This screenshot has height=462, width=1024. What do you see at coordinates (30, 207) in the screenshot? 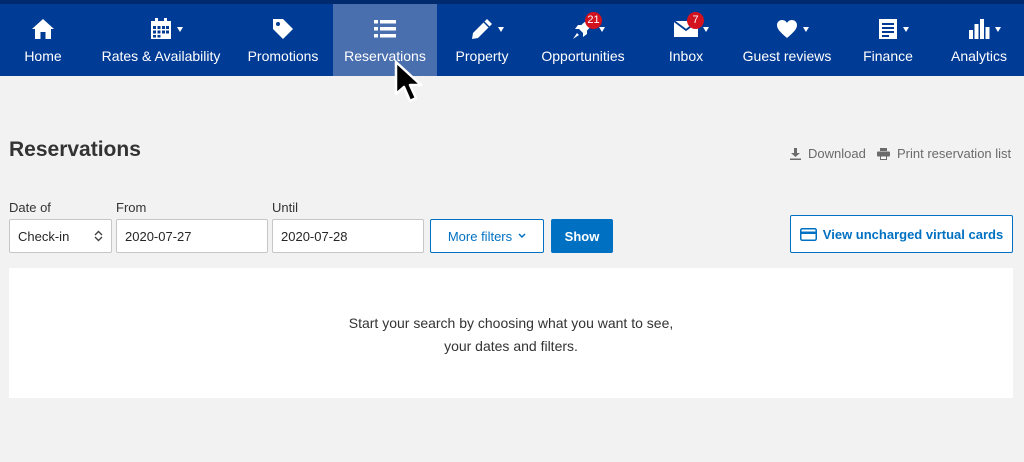
I see `date-of-label: Date of` at bounding box center [30, 207].